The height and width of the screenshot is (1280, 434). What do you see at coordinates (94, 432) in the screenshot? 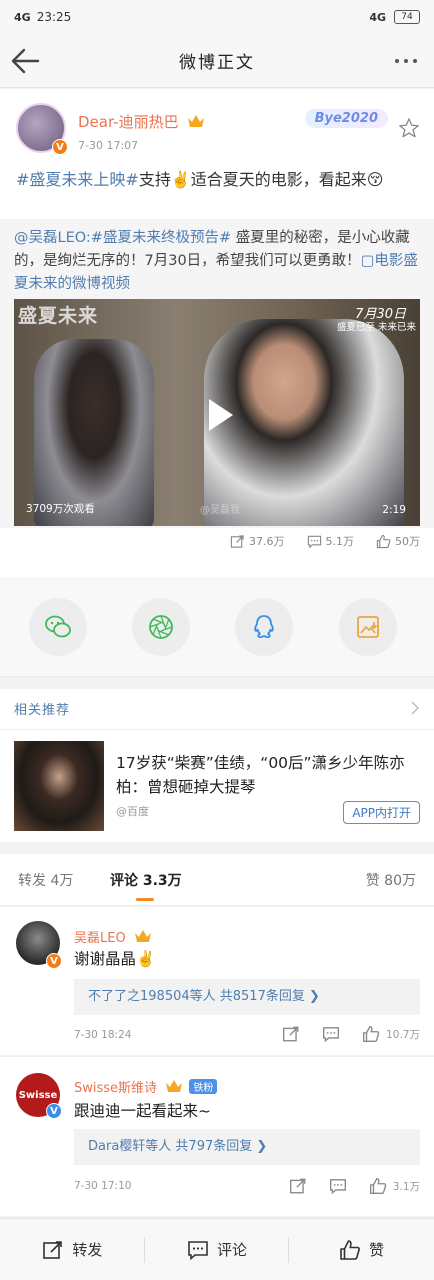
I see `video-figure-left` at bounding box center [94, 432].